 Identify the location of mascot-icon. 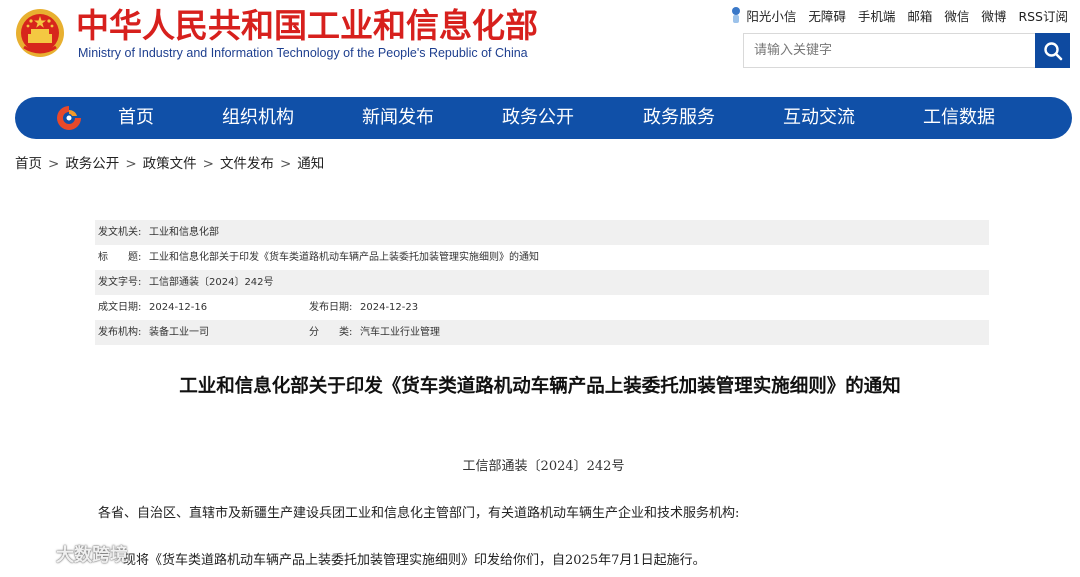
(736, 15).